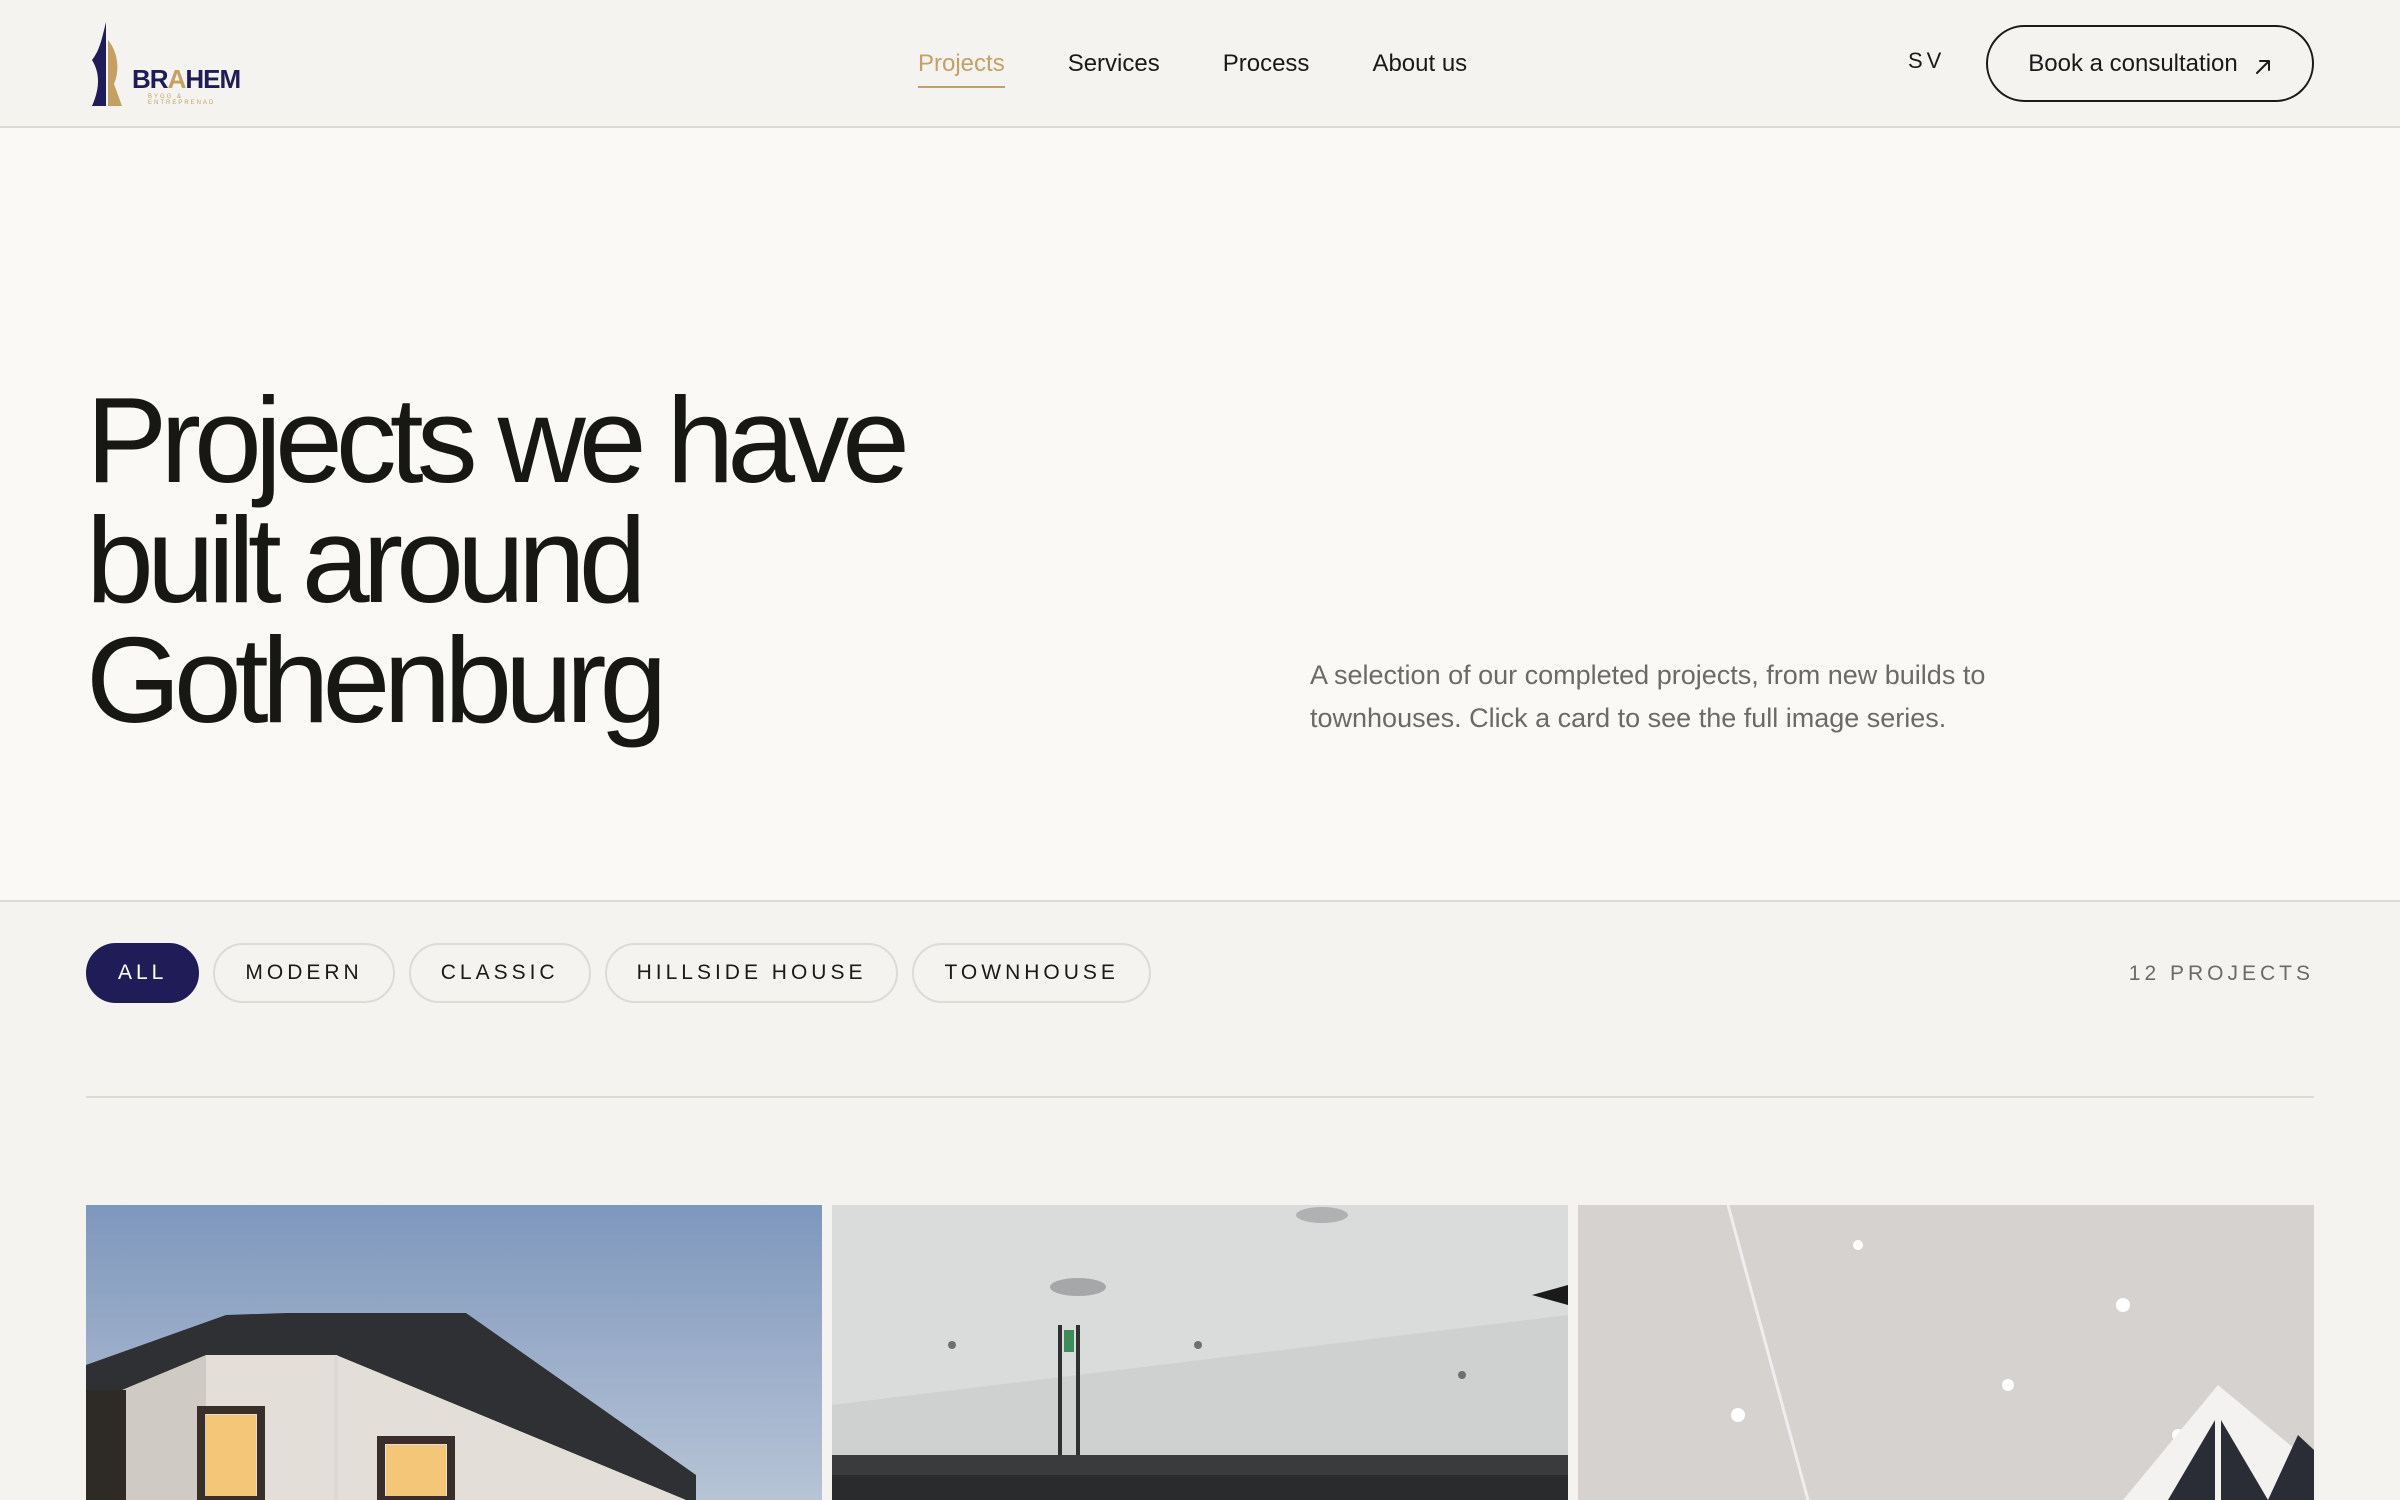 The width and height of the screenshot is (2400, 1500). I want to click on main-nav: Projects Services Process About us, so click(1224, 64).